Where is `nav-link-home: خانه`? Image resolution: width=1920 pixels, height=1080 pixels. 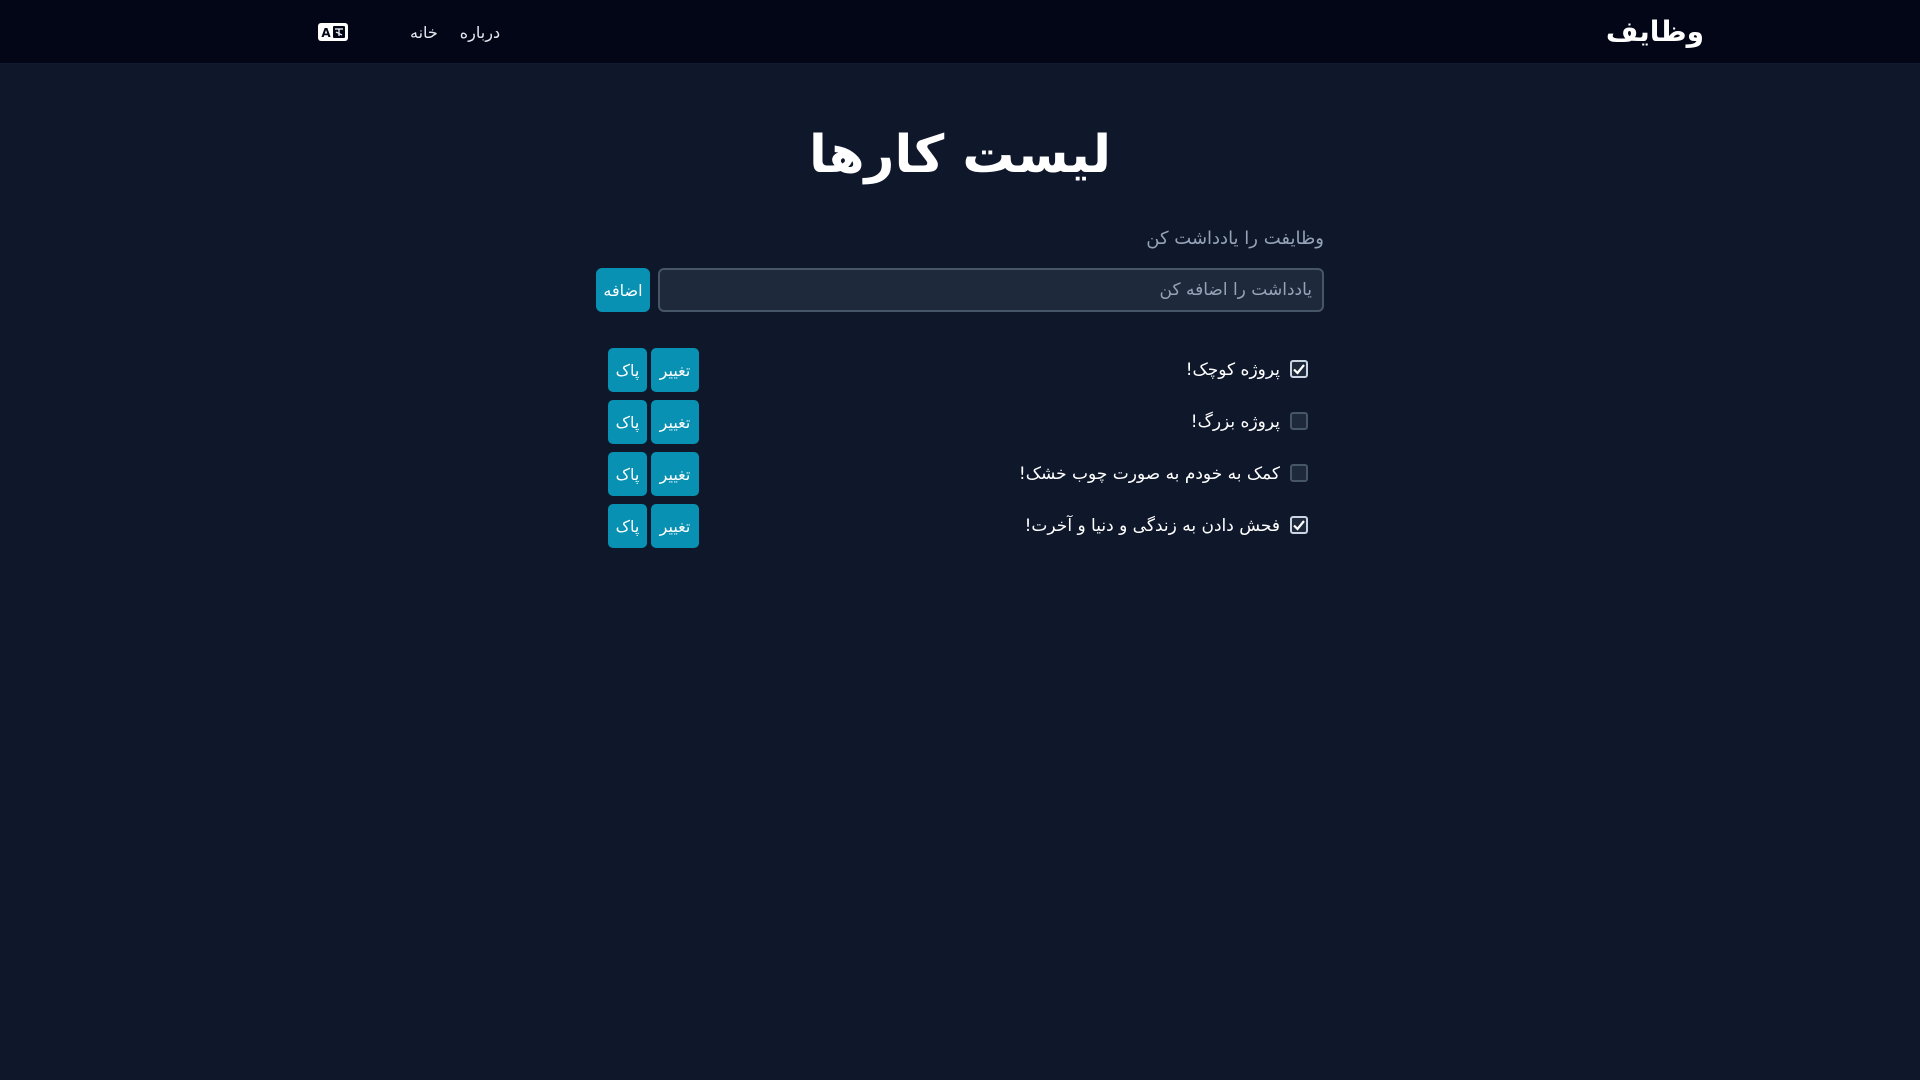 nav-link-home: خانه is located at coordinates (424, 33).